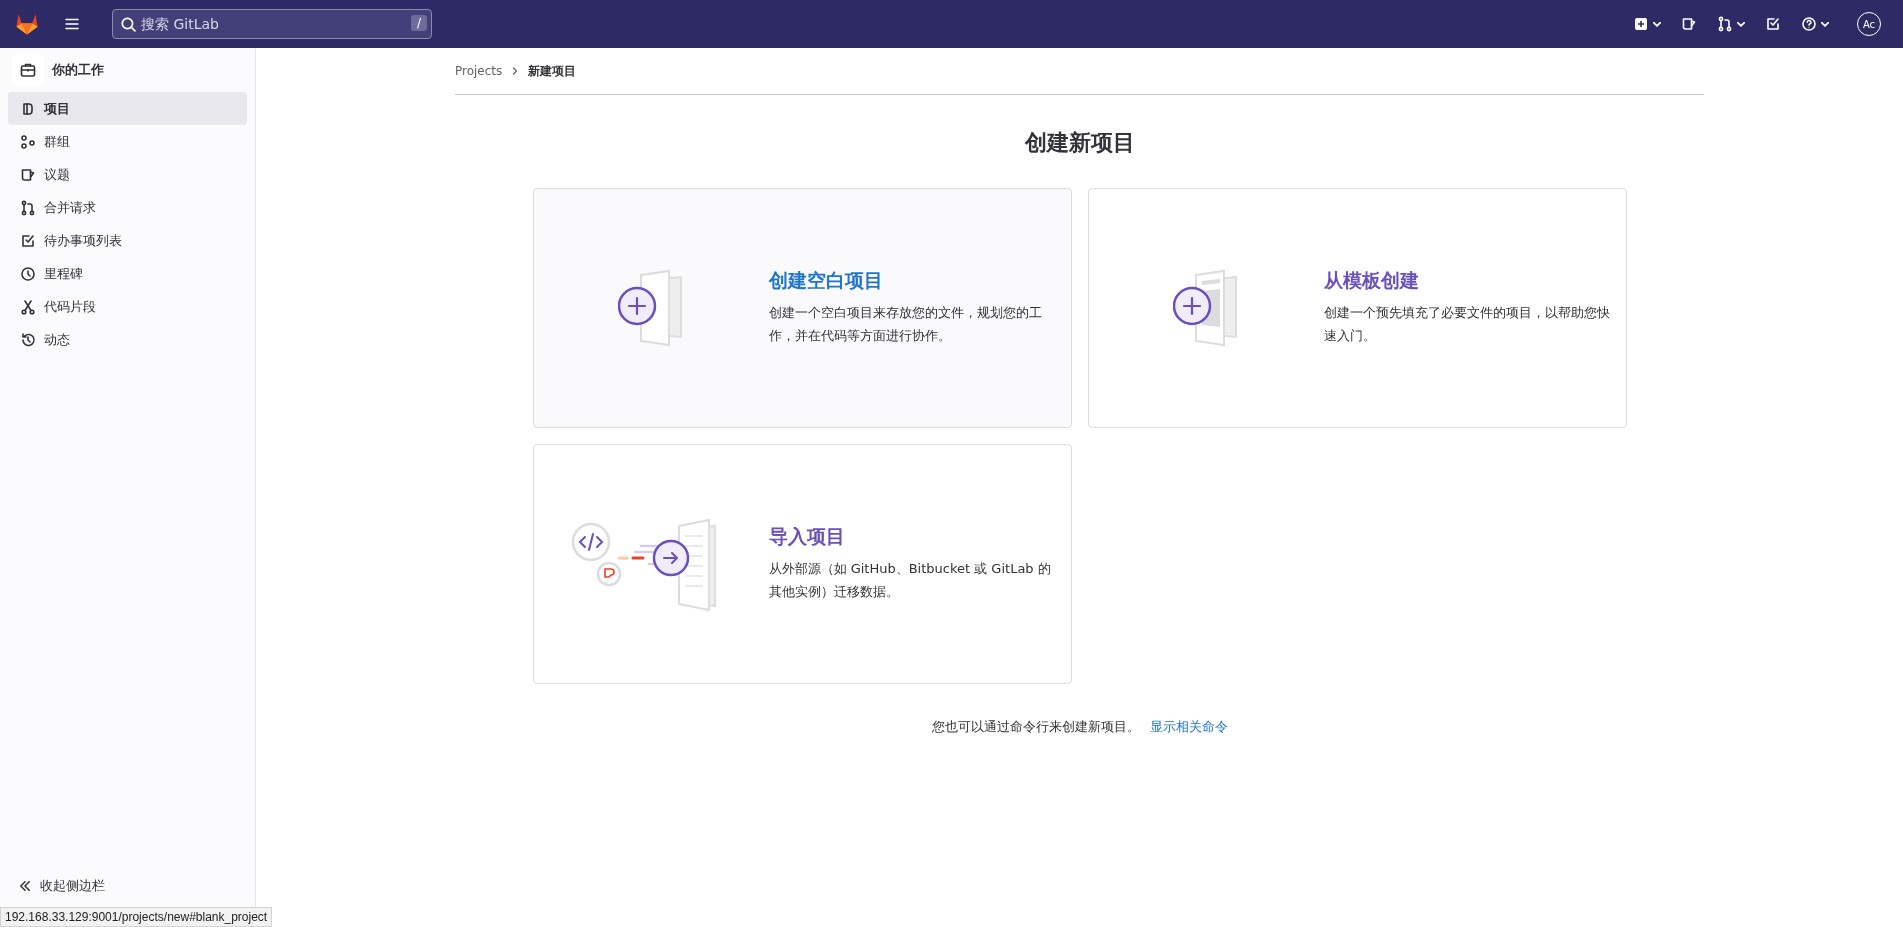  What do you see at coordinates (552, 71) in the screenshot?
I see `breadcrumb-link: 新建项目` at bounding box center [552, 71].